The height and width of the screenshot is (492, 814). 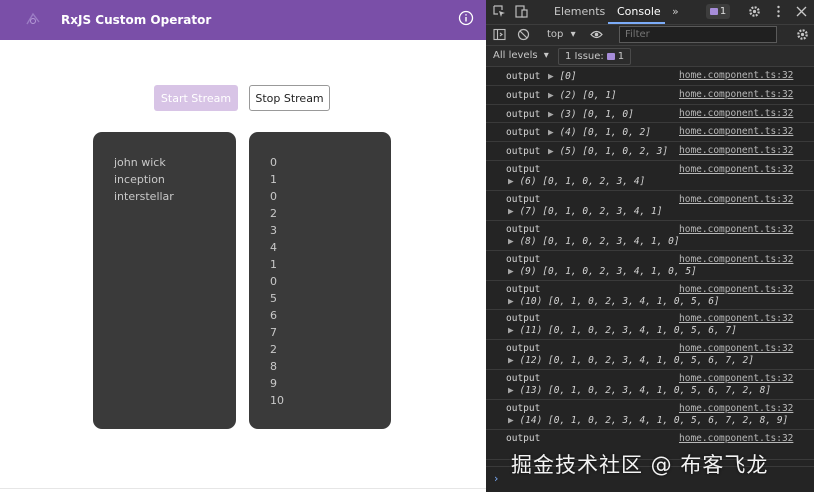 I want to click on log-array-text: (9) [0, 1, 0, 2, 3, 4, 1, 0, 5], so click(x=608, y=271).